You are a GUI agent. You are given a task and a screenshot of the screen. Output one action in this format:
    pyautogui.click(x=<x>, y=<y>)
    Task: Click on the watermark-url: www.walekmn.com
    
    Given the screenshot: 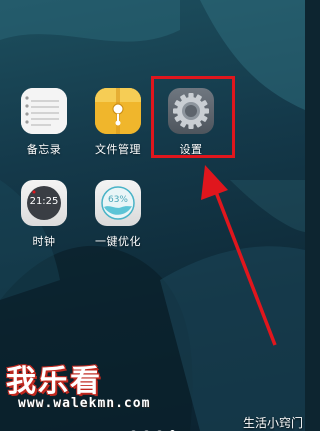 What is the action you would take?
    pyautogui.click(x=84, y=403)
    